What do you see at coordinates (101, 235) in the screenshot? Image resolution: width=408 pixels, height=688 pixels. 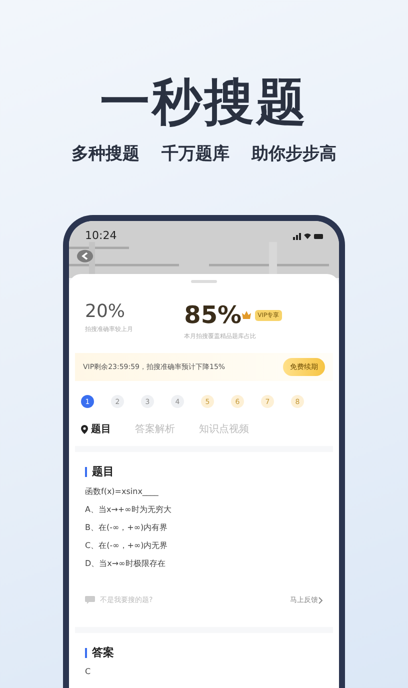 I see `status-time: 10:24` at bounding box center [101, 235].